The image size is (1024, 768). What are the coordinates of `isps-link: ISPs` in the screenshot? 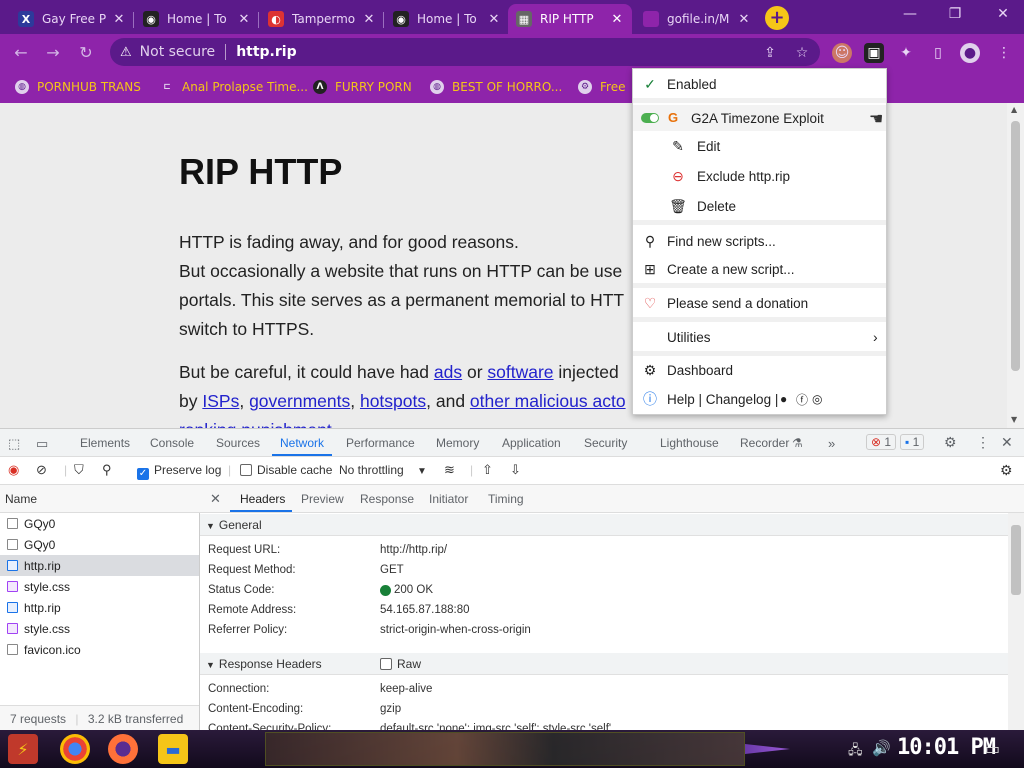 It's located at (220, 401).